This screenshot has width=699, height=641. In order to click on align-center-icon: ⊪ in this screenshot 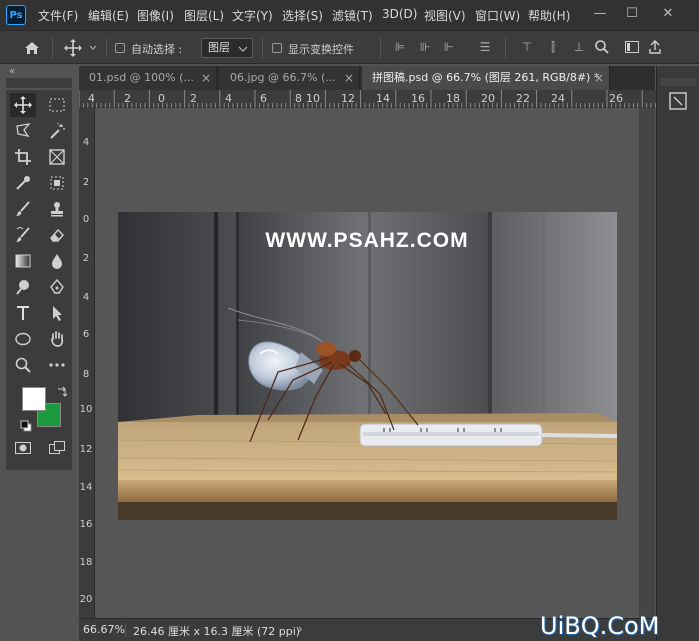, I will do `click(425, 47)`.